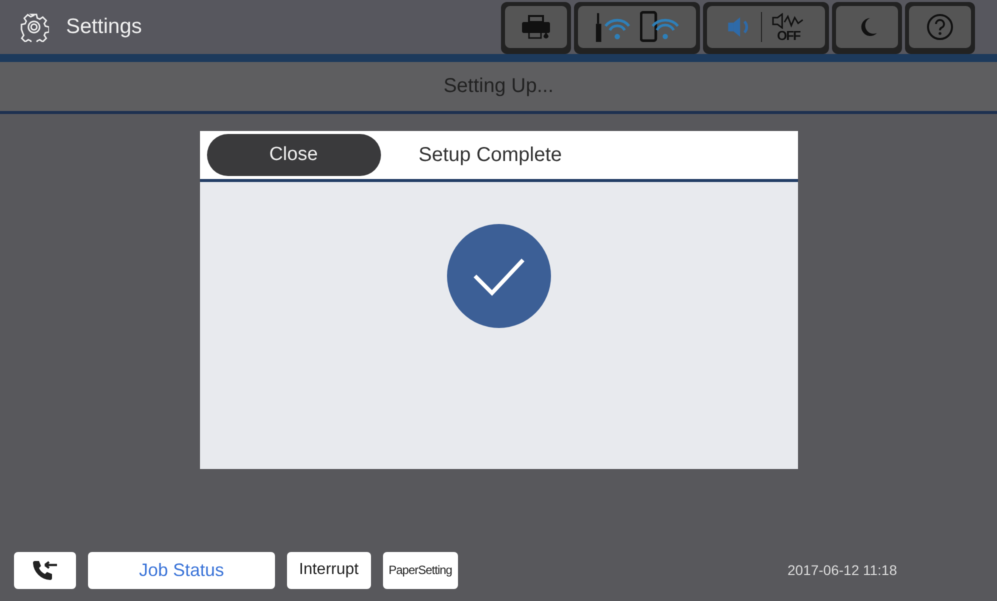  Describe the element at coordinates (867, 27) in the screenshot. I see `sleep-button` at that location.